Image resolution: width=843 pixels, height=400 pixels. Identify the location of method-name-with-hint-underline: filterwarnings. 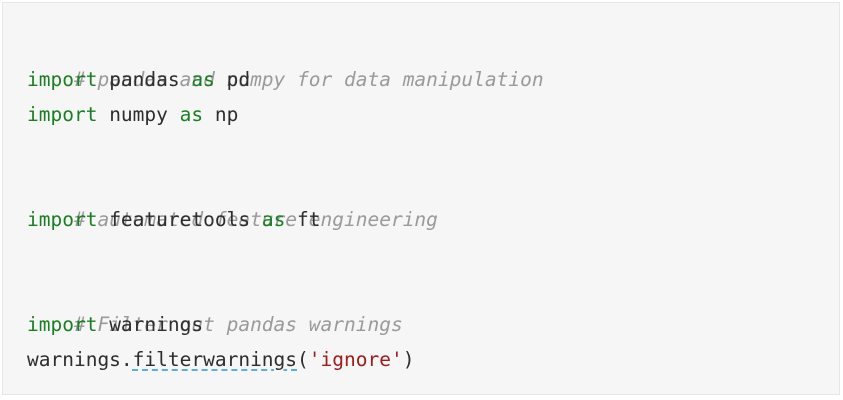
(215, 359).